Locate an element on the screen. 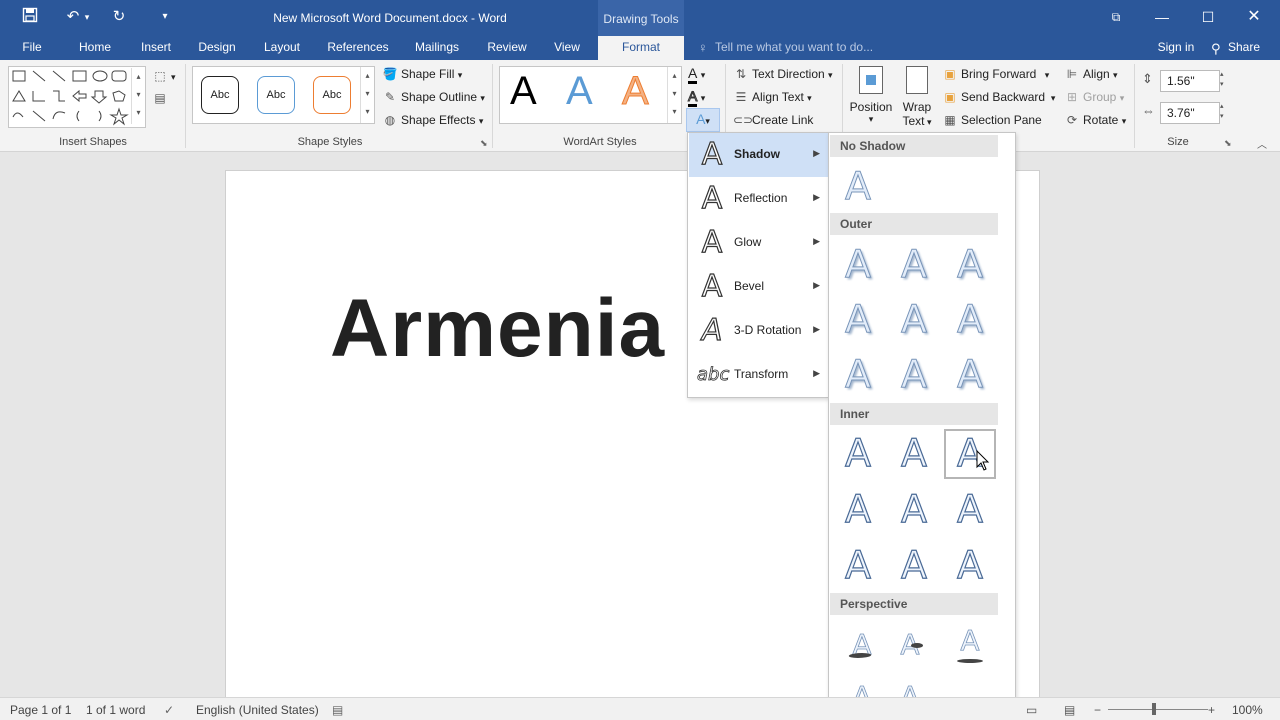 Image resolution: width=1280 pixels, height=720 pixels. send-backward-button: ▣ Send Backward ▾ is located at coordinates (998, 97).